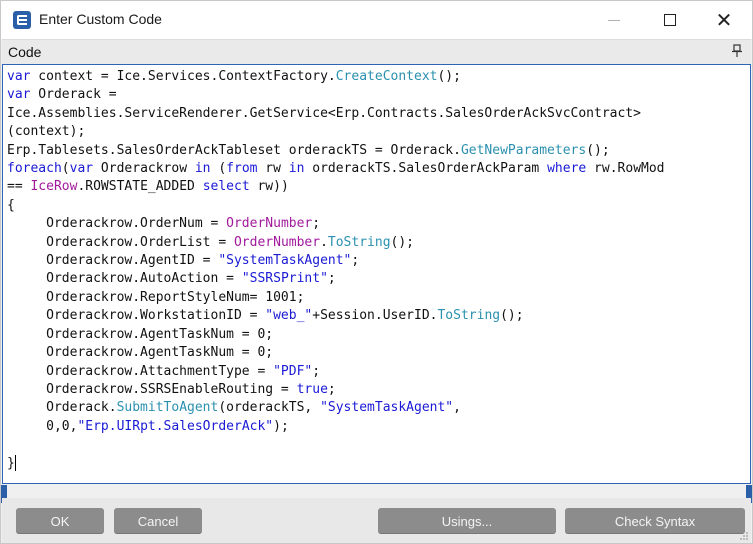  I want to click on code-panel-label: Code, so click(25, 52).